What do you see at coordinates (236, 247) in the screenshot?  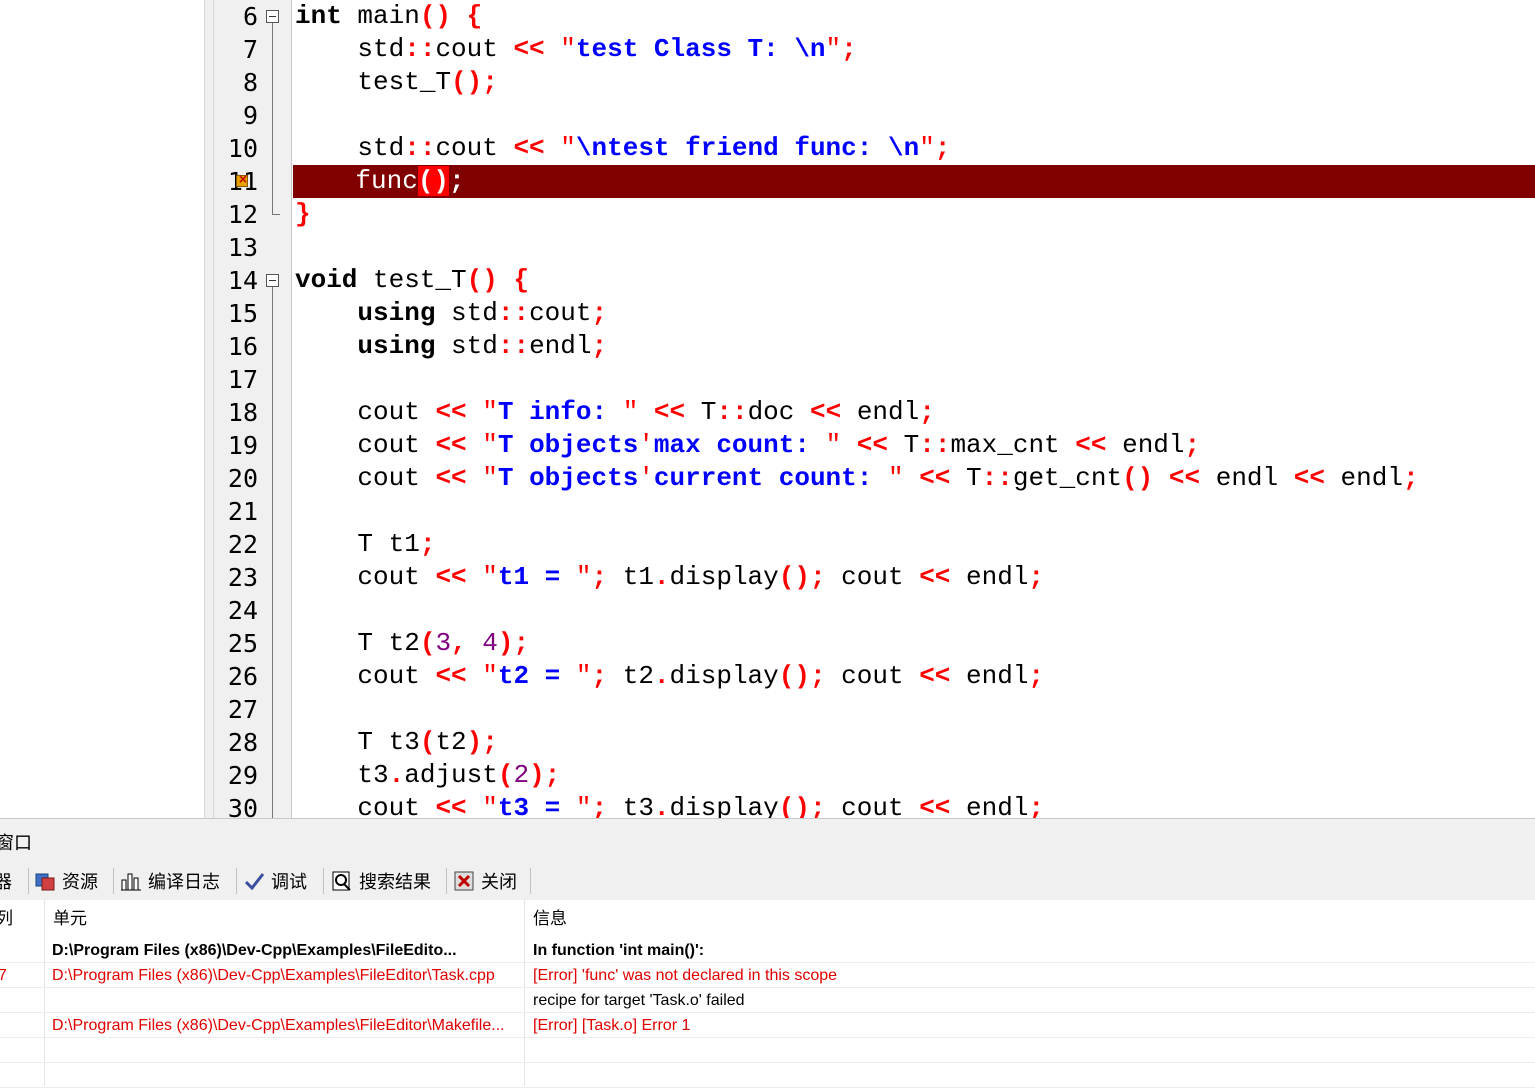 I see `line-number: 13` at bounding box center [236, 247].